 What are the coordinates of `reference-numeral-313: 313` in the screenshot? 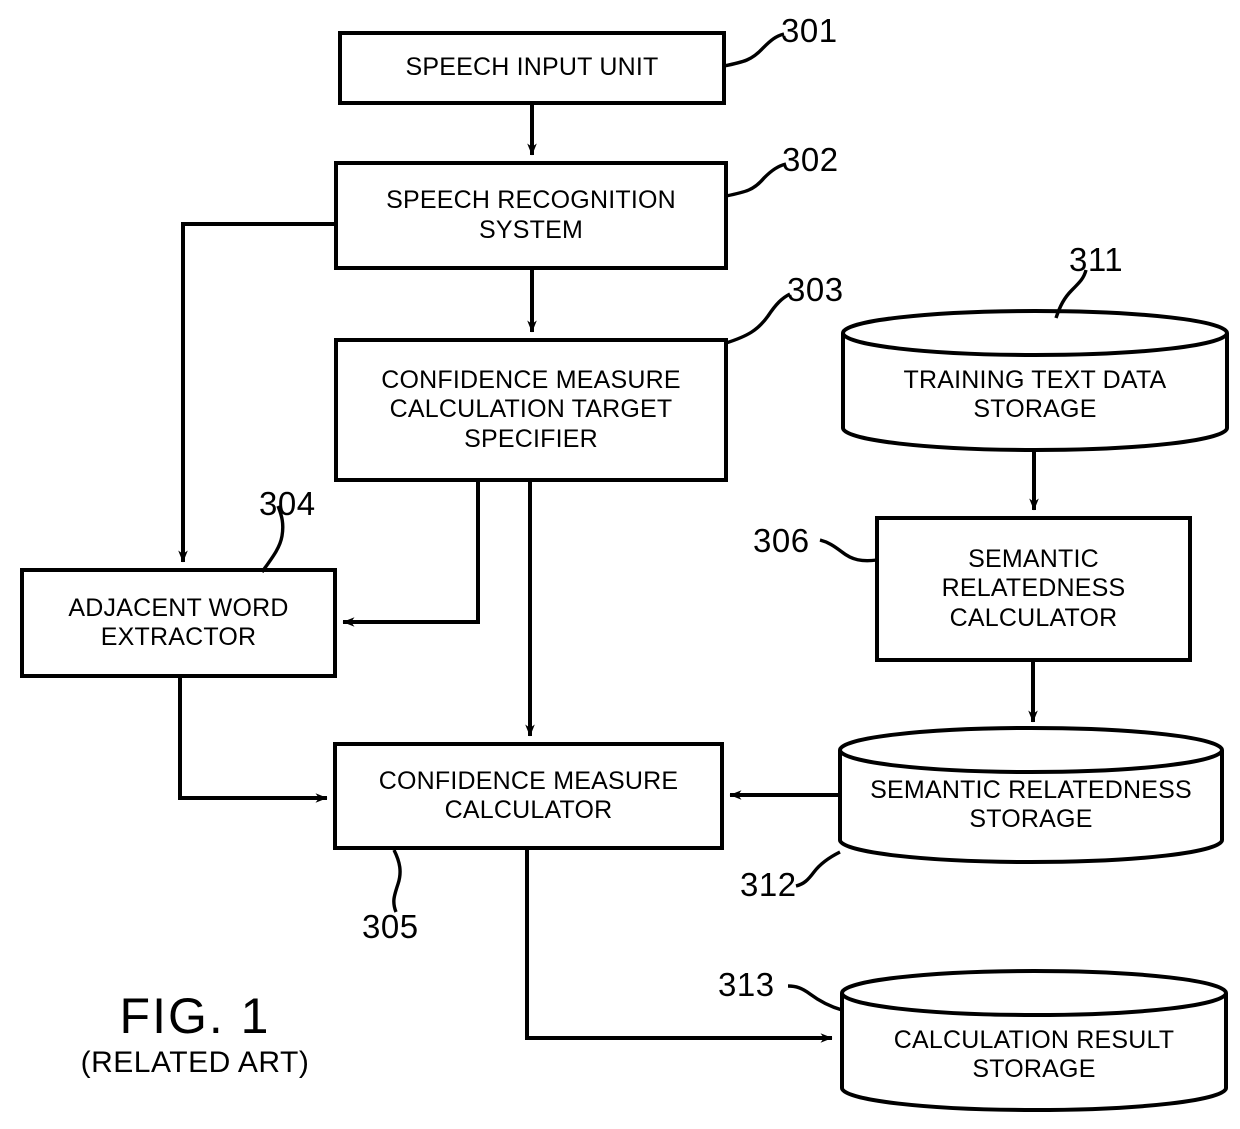 It's located at (746, 984).